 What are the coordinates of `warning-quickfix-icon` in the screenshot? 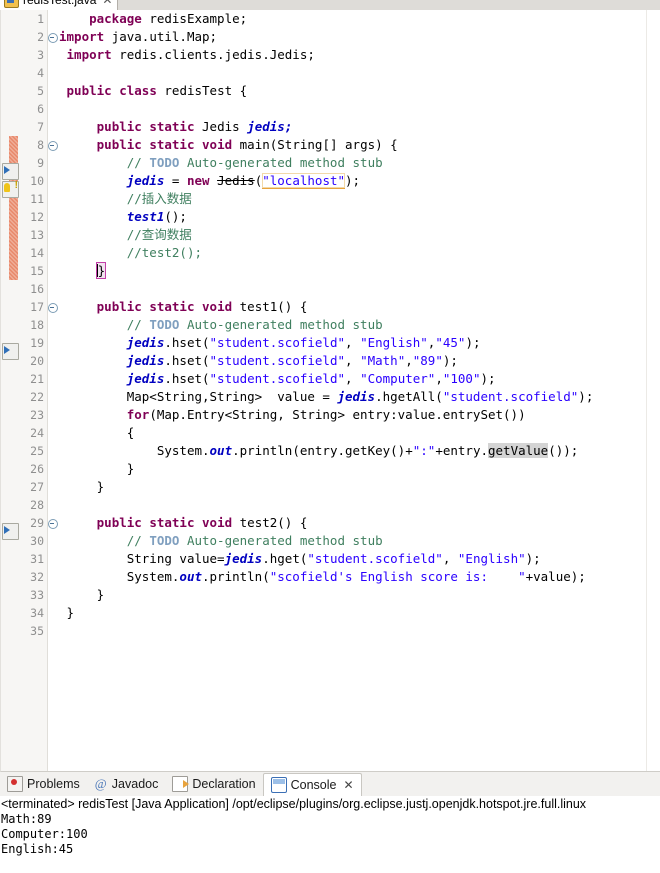 It's located at (10, 189).